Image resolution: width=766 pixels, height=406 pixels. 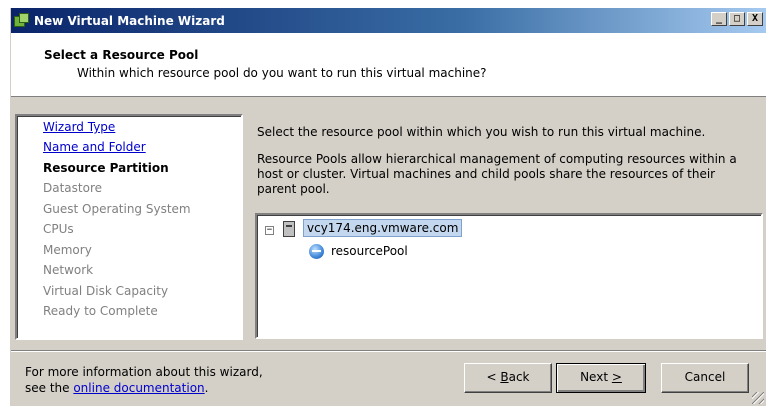 I want to click on footer-divider, so click(x=388, y=351).